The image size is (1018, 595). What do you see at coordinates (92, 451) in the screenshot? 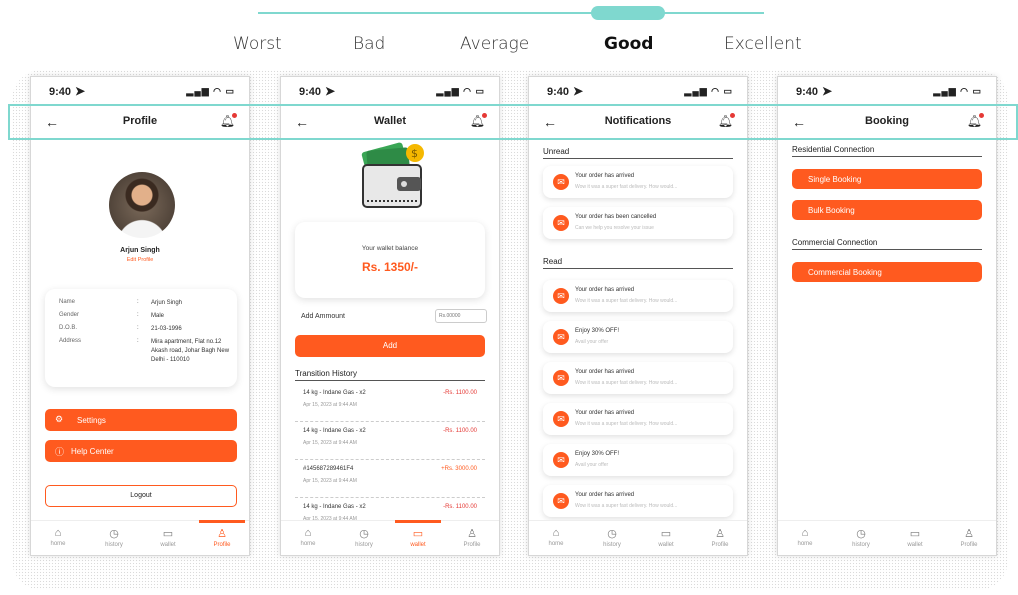
I see `help-center-label: Help Center` at bounding box center [92, 451].